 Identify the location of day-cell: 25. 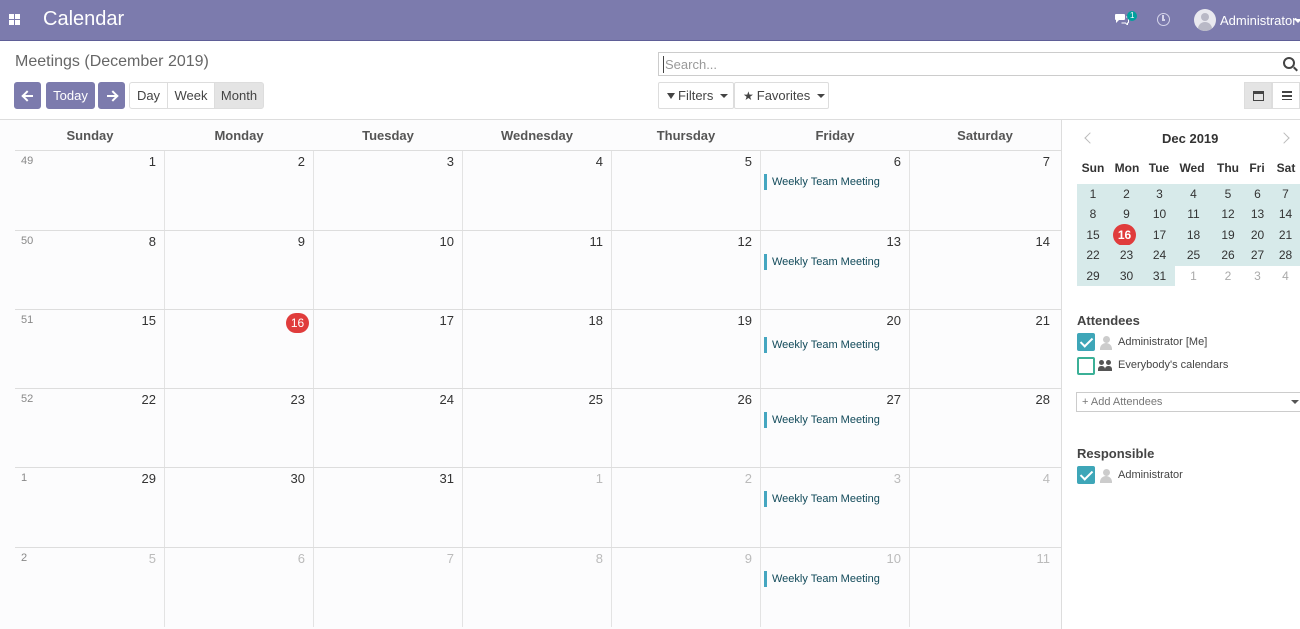
(536, 428).